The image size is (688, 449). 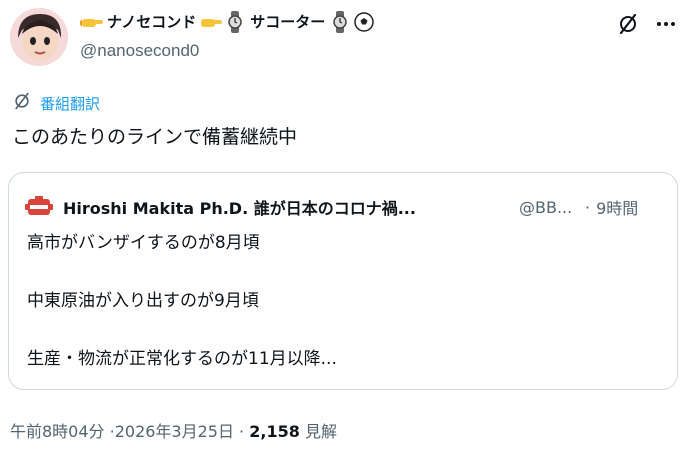 I want to click on grok-icon, so click(x=628, y=24).